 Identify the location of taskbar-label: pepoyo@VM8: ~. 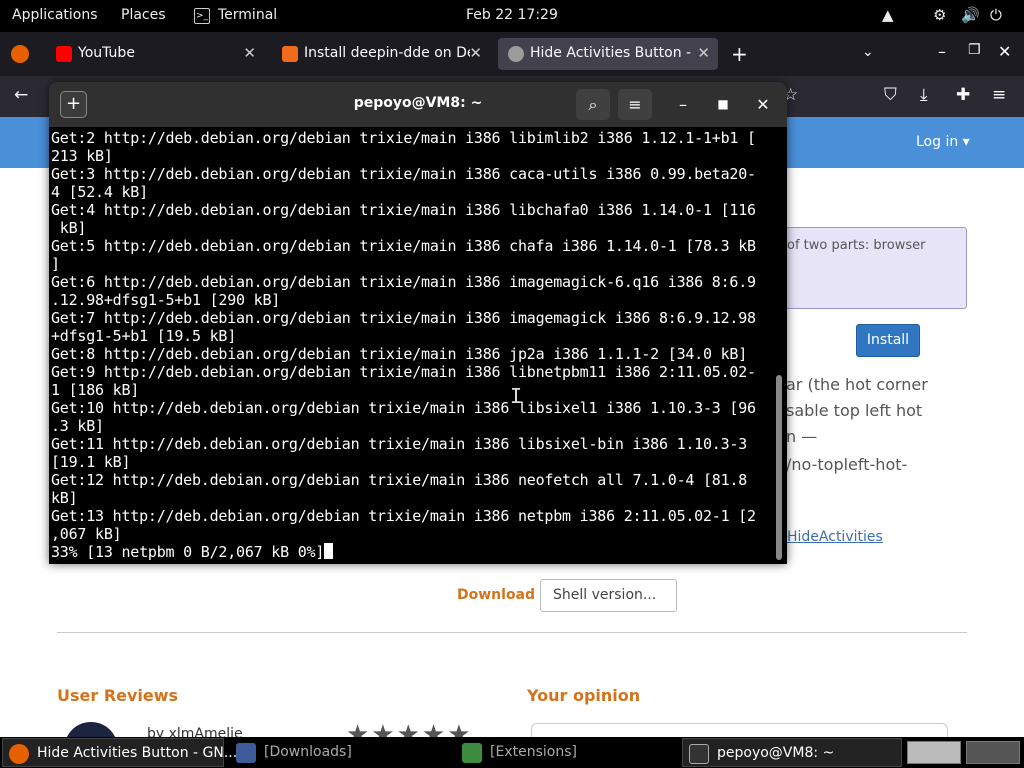
(776, 753).